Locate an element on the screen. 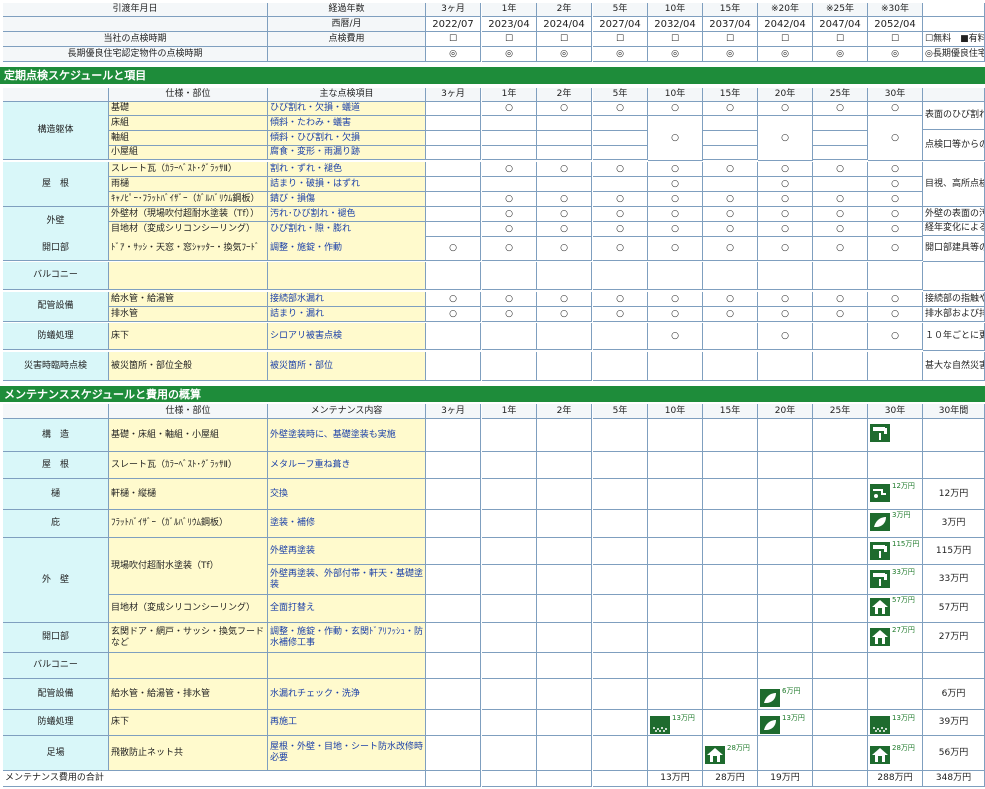 This screenshot has height=789, width=985. inspection-item: 詰まり・漏れ is located at coordinates (347, 314).